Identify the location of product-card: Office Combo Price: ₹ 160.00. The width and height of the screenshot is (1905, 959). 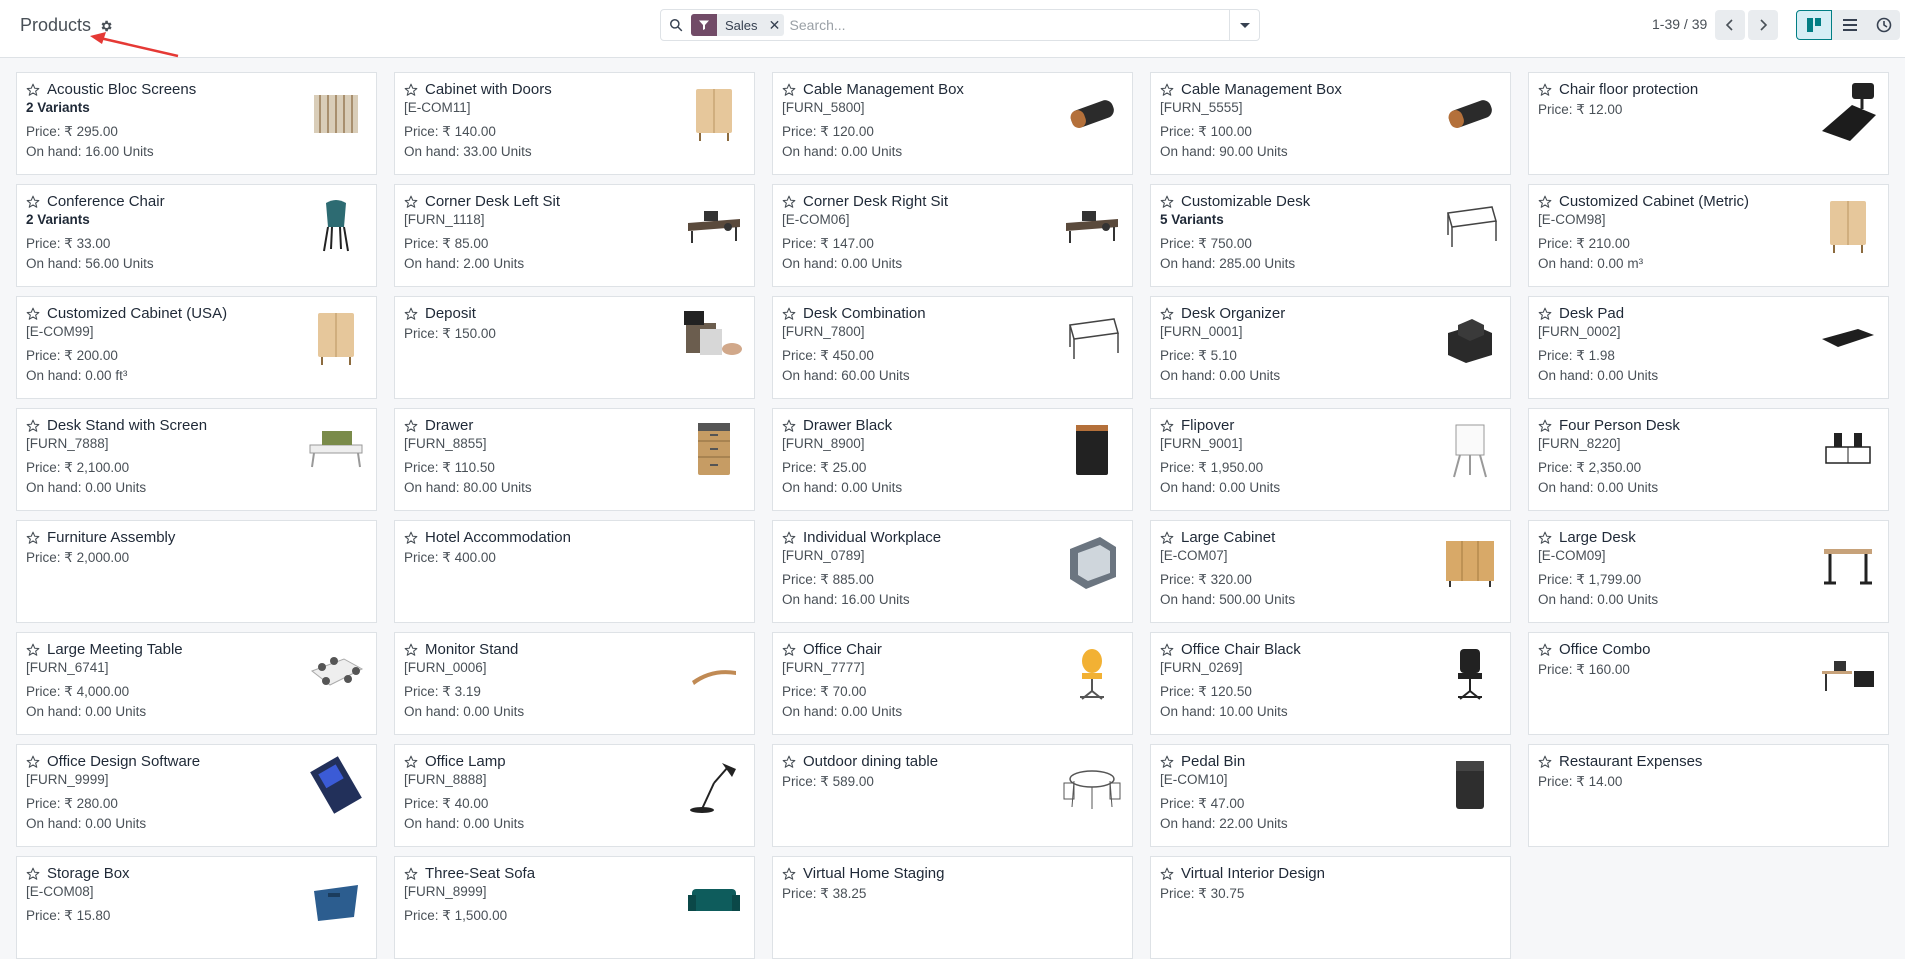
(1708, 683).